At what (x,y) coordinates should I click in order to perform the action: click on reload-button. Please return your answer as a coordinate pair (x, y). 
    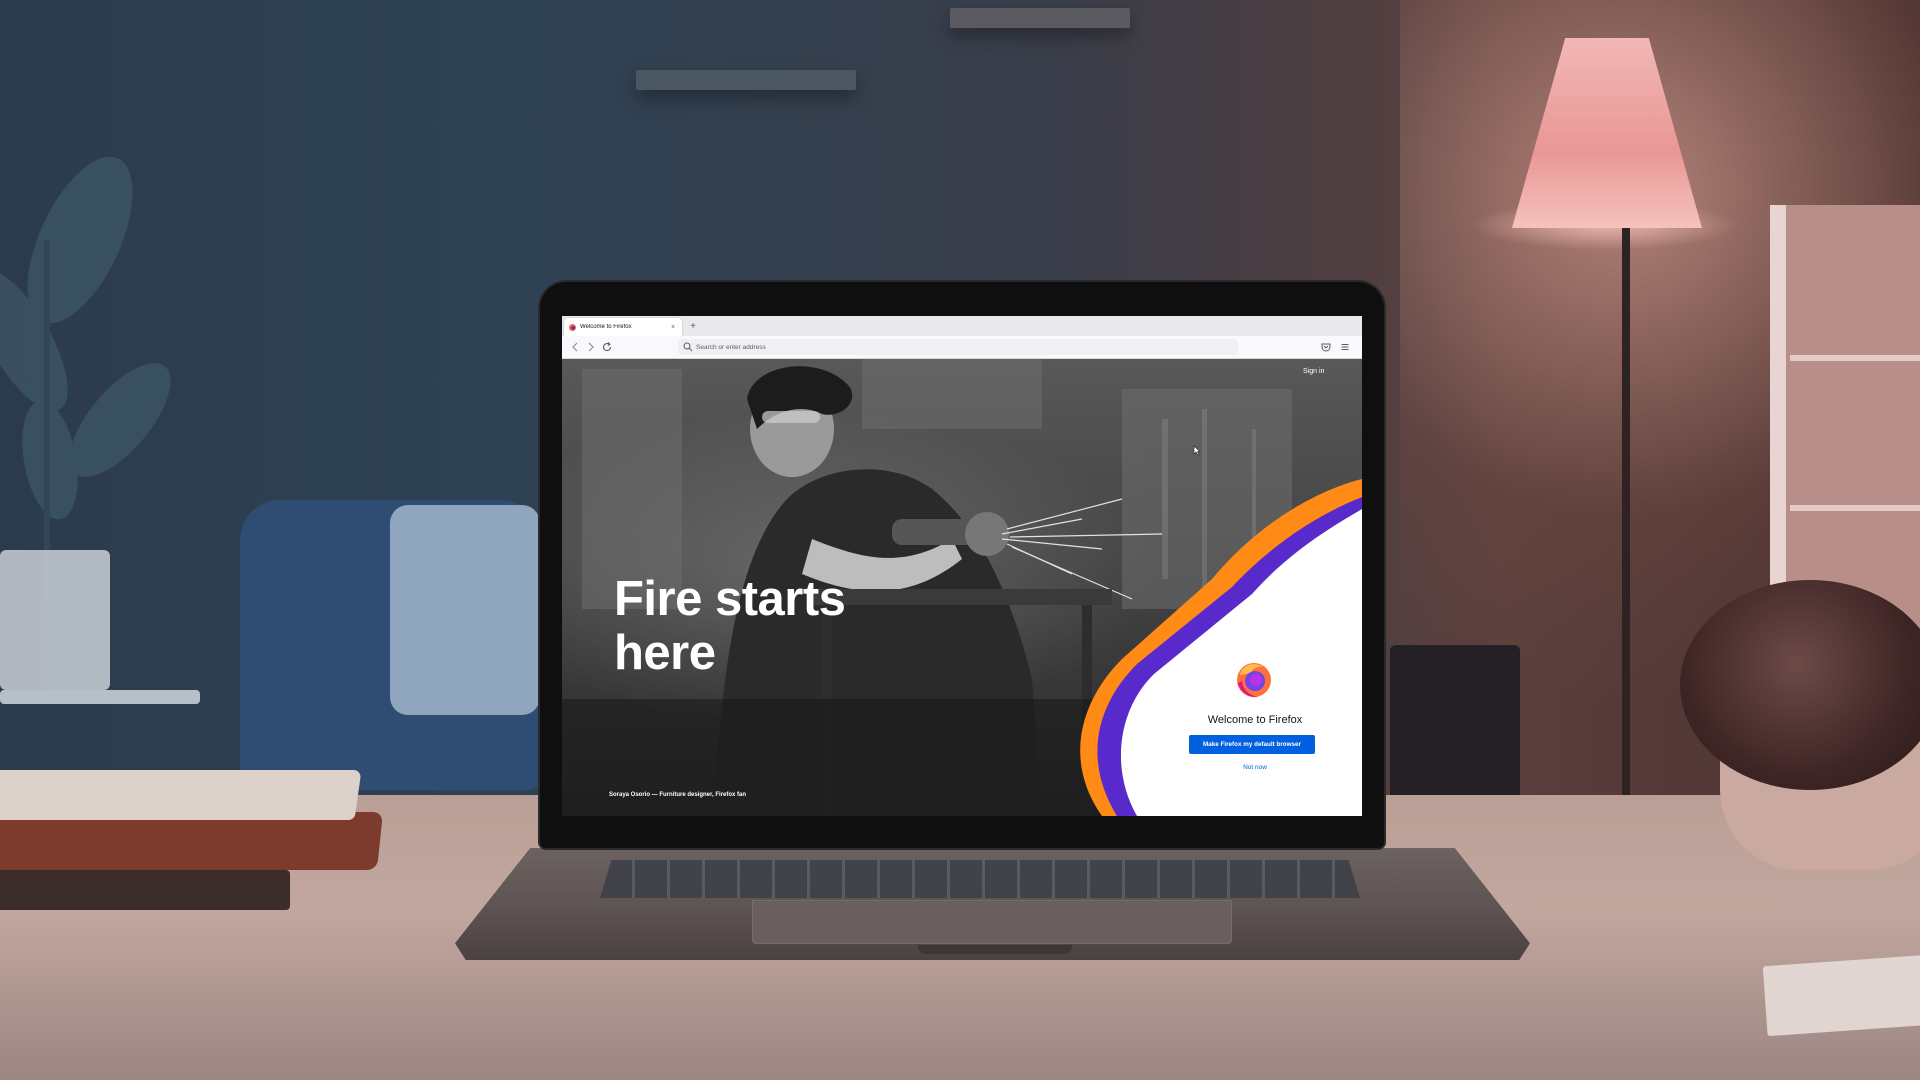
    Looking at the image, I should click on (607, 347).